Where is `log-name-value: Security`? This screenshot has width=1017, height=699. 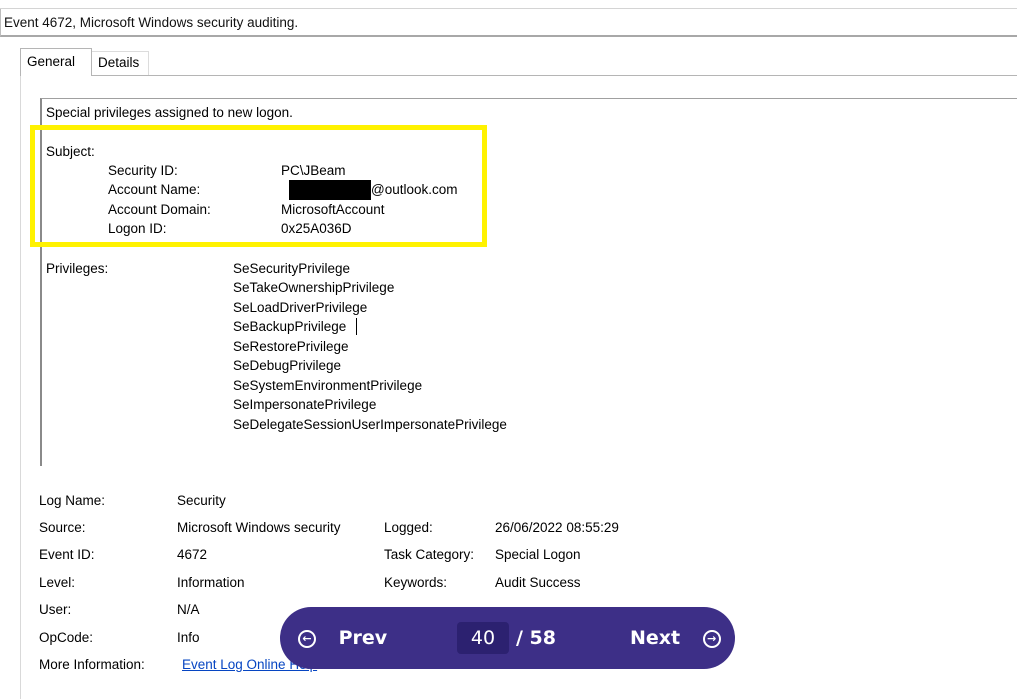
log-name-value: Security is located at coordinates (201, 500).